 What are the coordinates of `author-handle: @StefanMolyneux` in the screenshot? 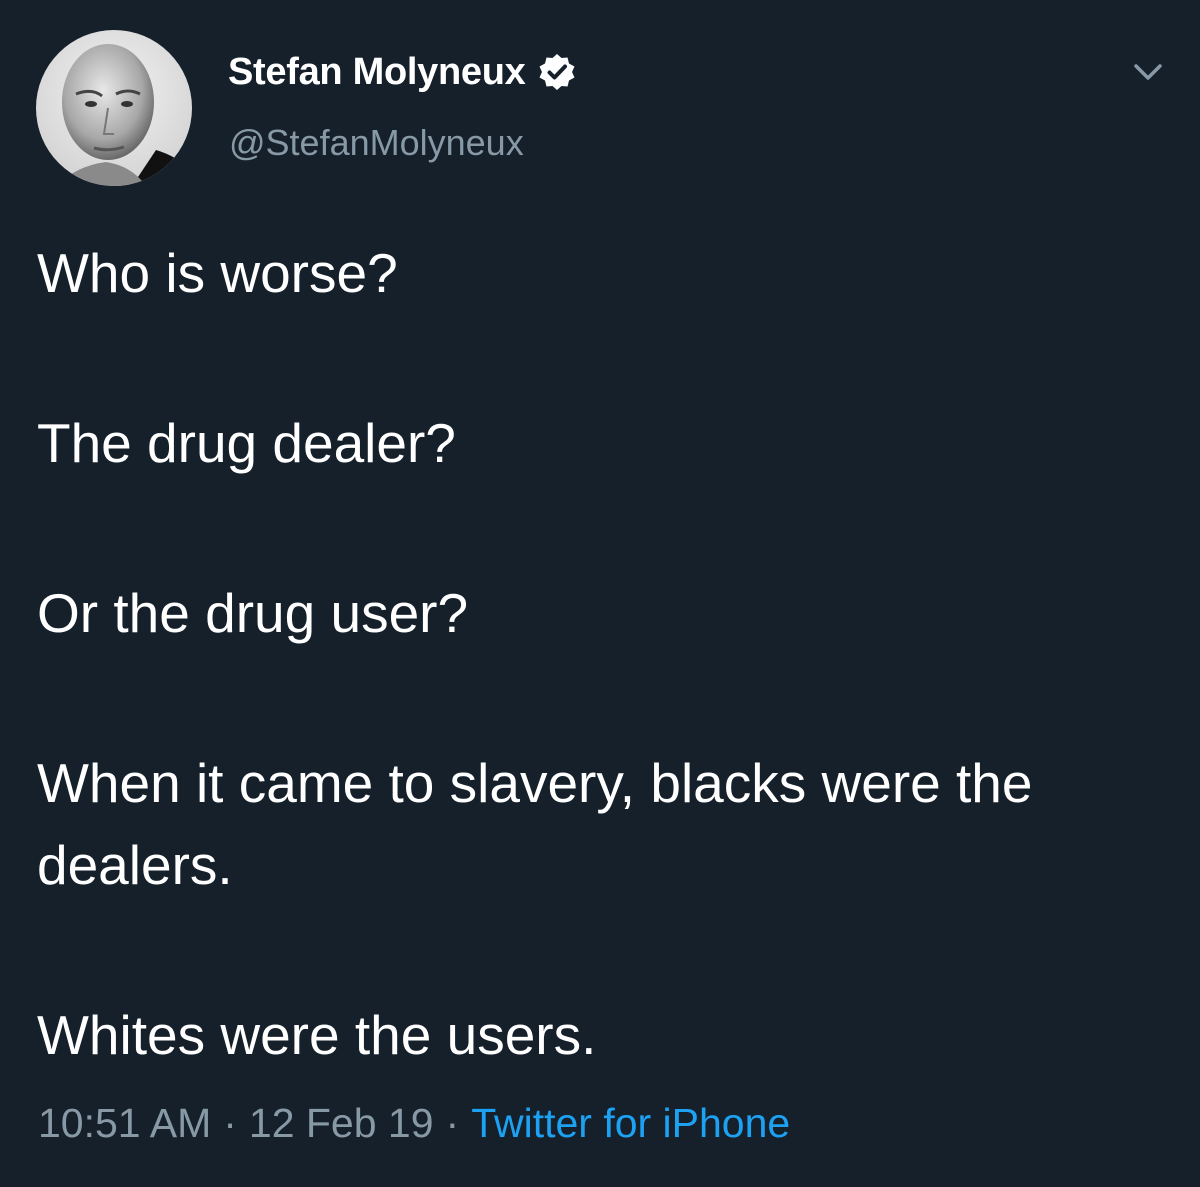 It's located at (376, 143).